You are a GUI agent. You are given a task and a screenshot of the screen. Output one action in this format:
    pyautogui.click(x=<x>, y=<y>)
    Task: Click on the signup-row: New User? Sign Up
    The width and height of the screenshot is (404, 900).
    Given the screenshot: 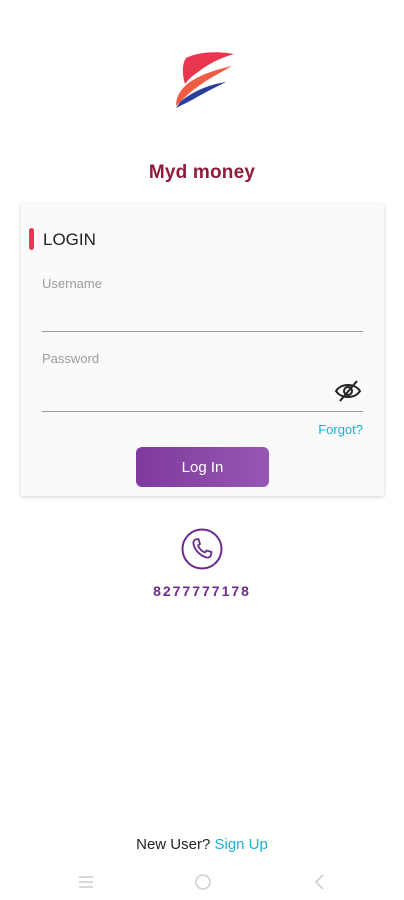 What is the action you would take?
    pyautogui.click(x=202, y=844)
    